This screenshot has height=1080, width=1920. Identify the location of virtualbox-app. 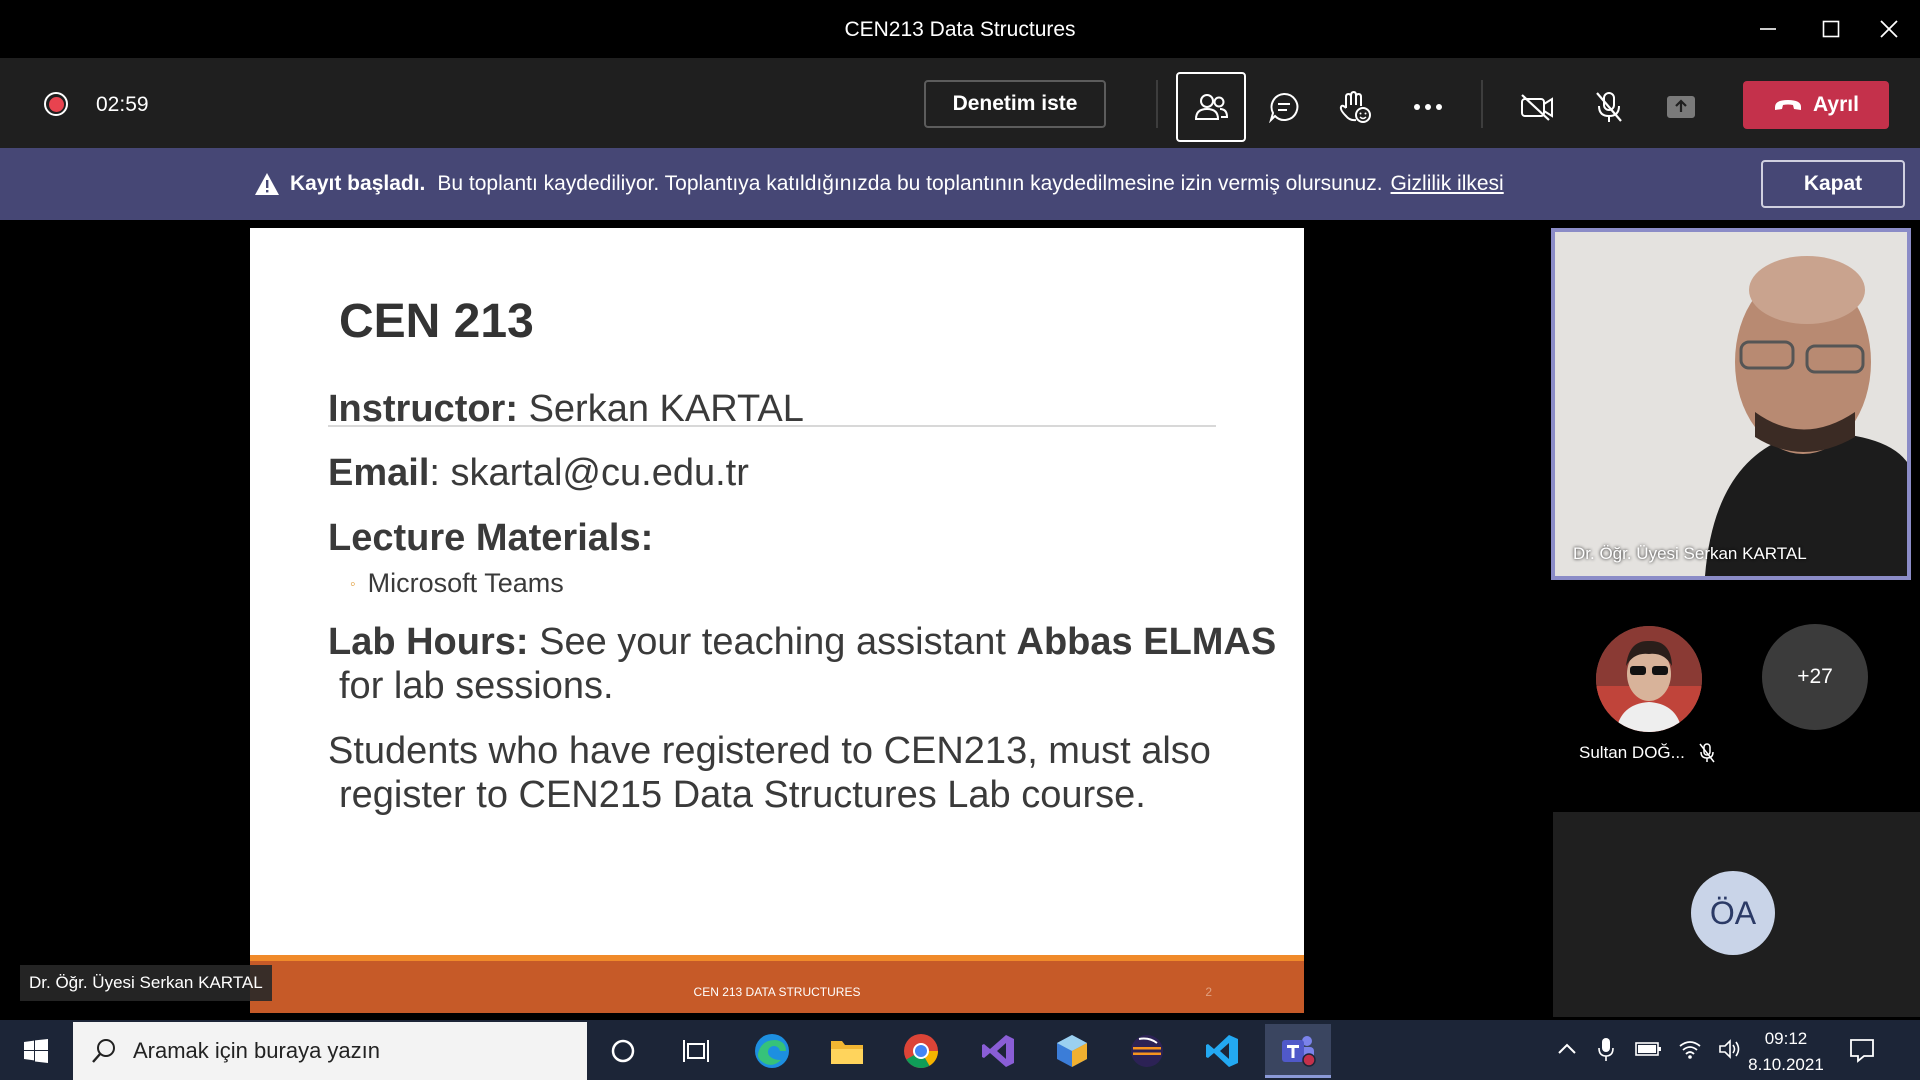
(1072, 1051).